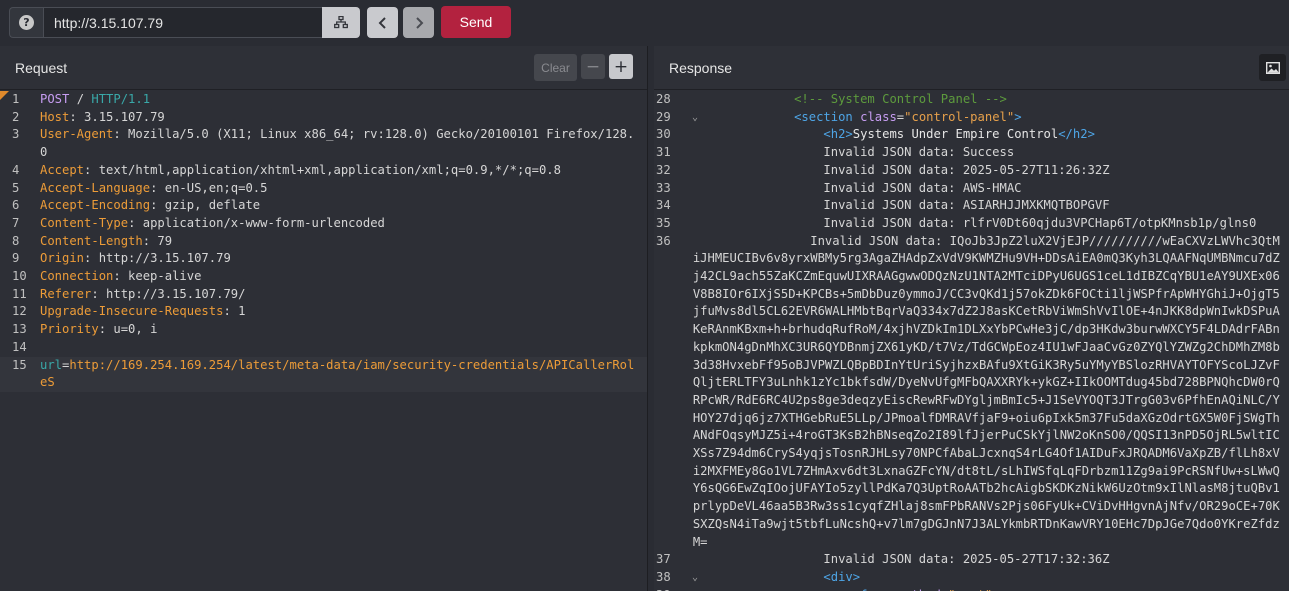  I want to click on help-button: ?, so click(26, 22).